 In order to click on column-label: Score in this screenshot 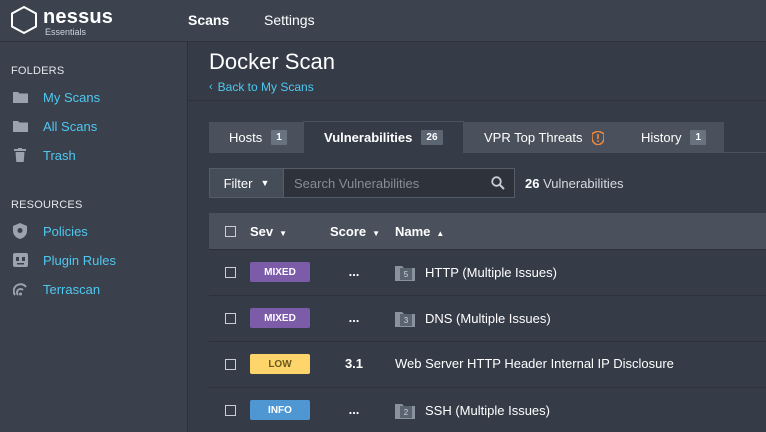, I will do `click(348, 231)`.